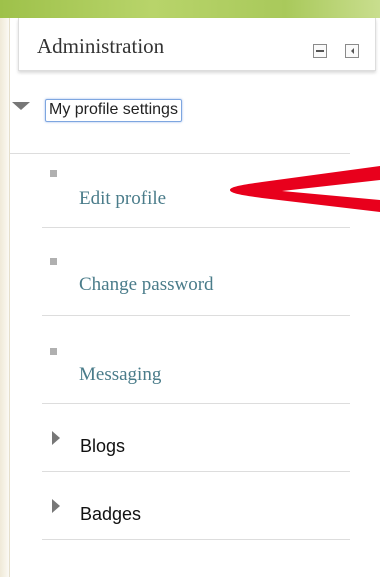 The width and height of the screenshot is (380, 577). I want to click on divider, so click(196, 539).